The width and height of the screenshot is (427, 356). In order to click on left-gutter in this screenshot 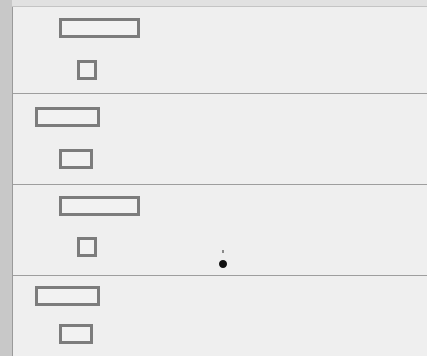, I will do `click(6, 178)`.